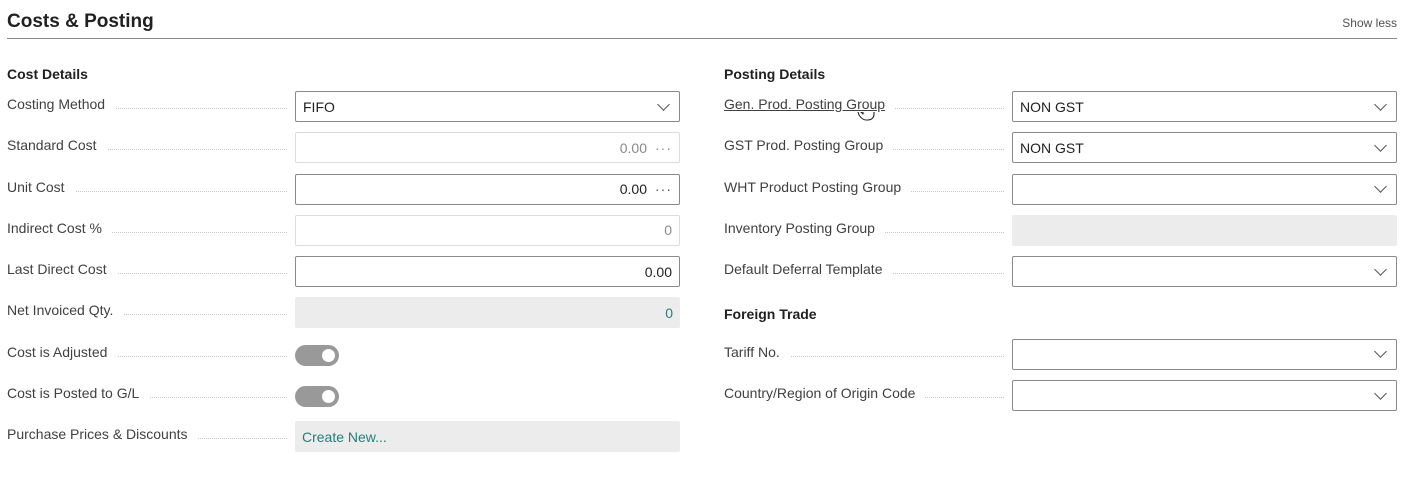 This screenshot has width=1412, height=487. I want to click on cost-is-adjusted-label: Cost is Adjusted, so click(147, 353).